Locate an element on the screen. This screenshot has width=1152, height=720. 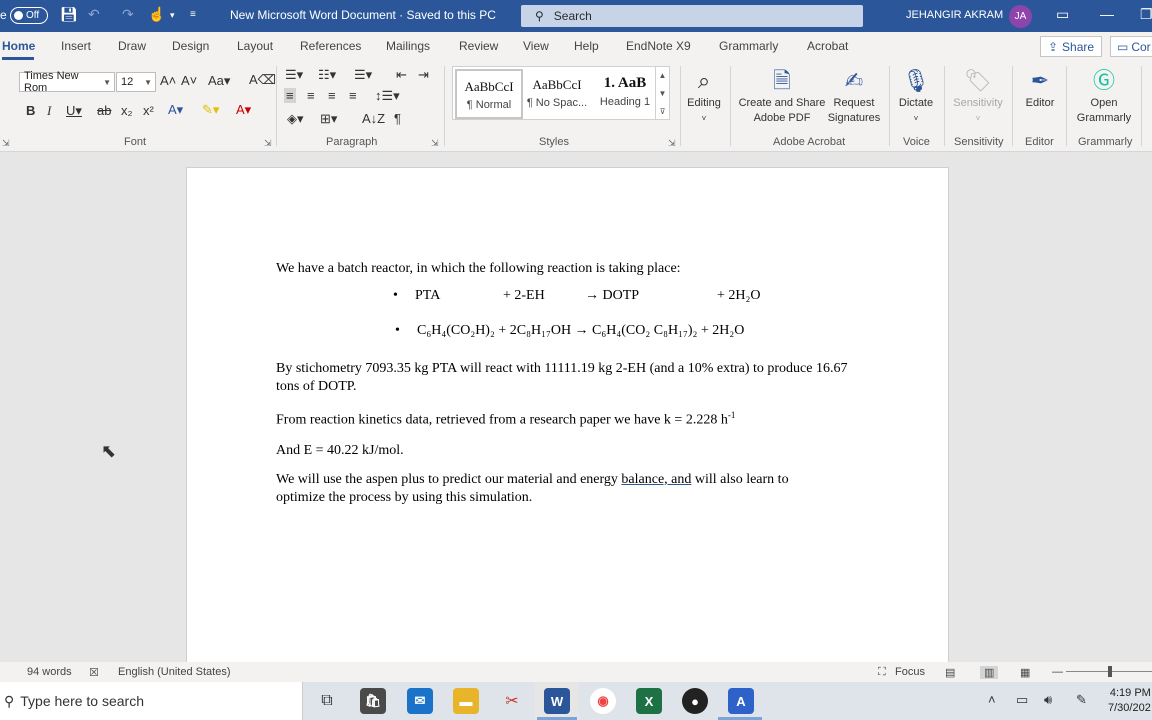
justify-icon: ≡ is located at coordinates (353, 95).